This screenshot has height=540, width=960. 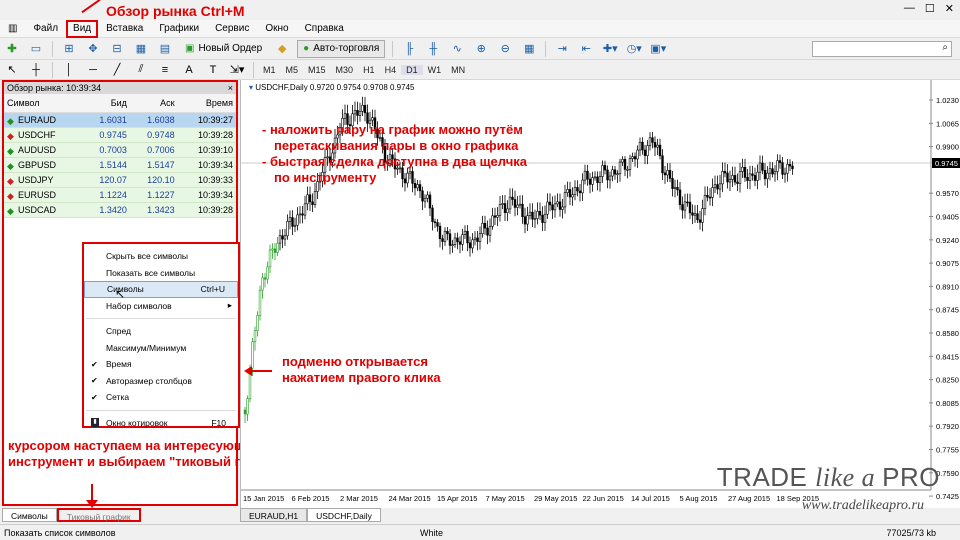 What do you see at coordinates (223, 49) in the screenshot?
I see `new-order-button: ▣ Новый Ордер` at bounding box center [223, 49].